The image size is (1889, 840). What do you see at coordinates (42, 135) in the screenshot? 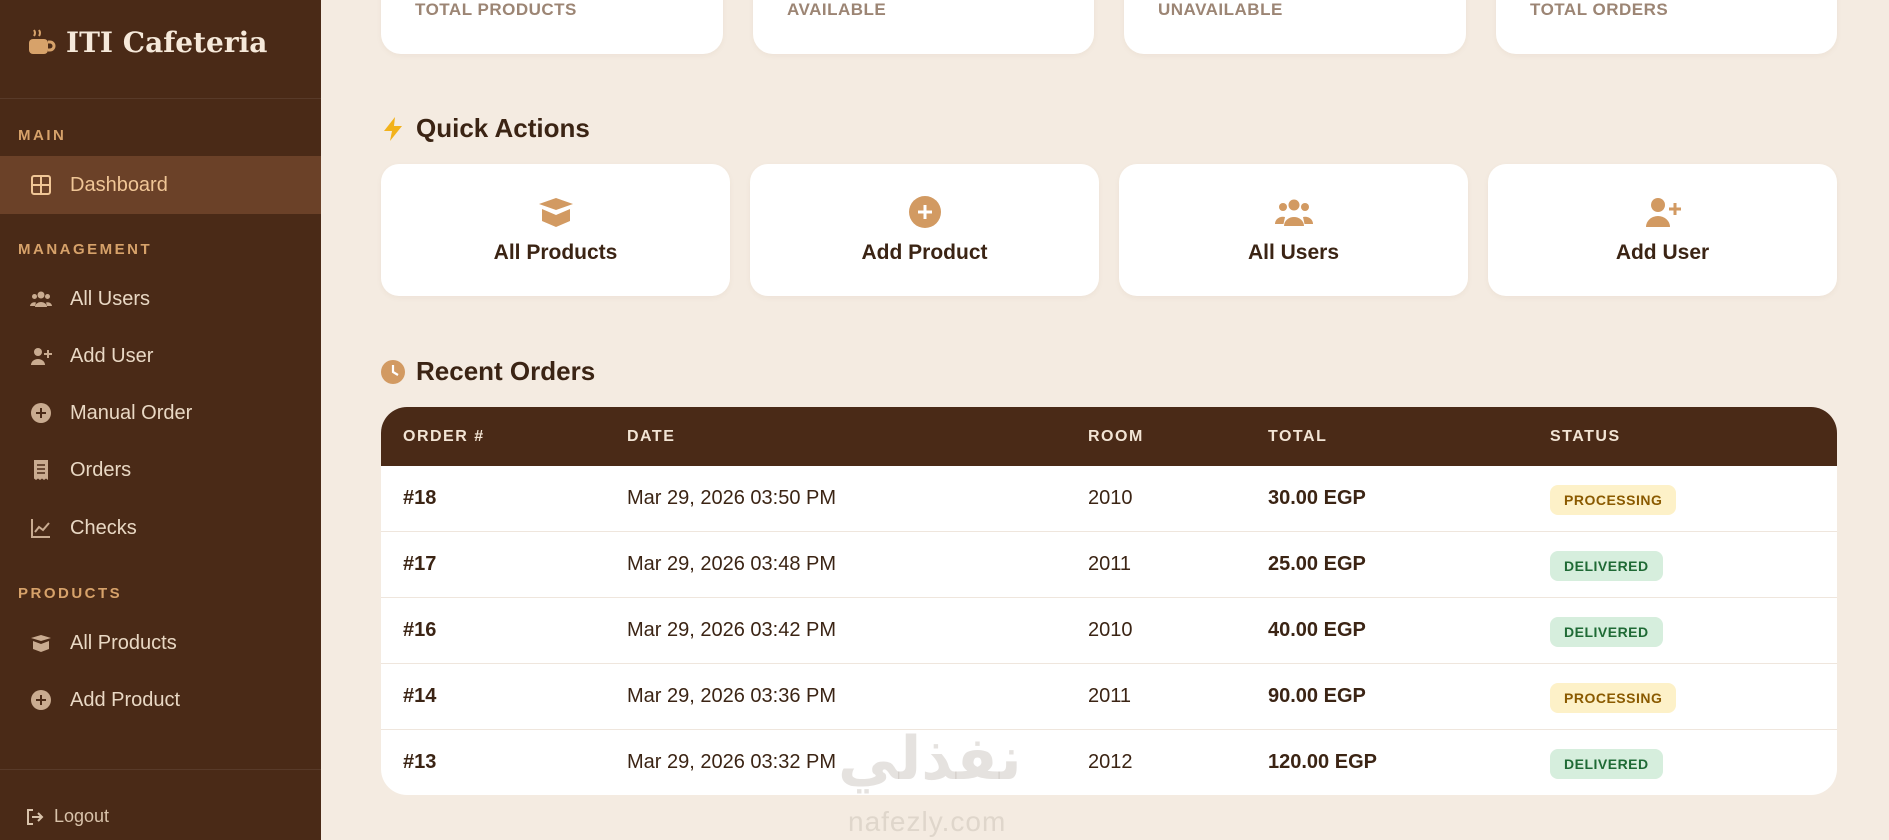
I see `section-label-main: MAIN` at bounding box center [42, 135].